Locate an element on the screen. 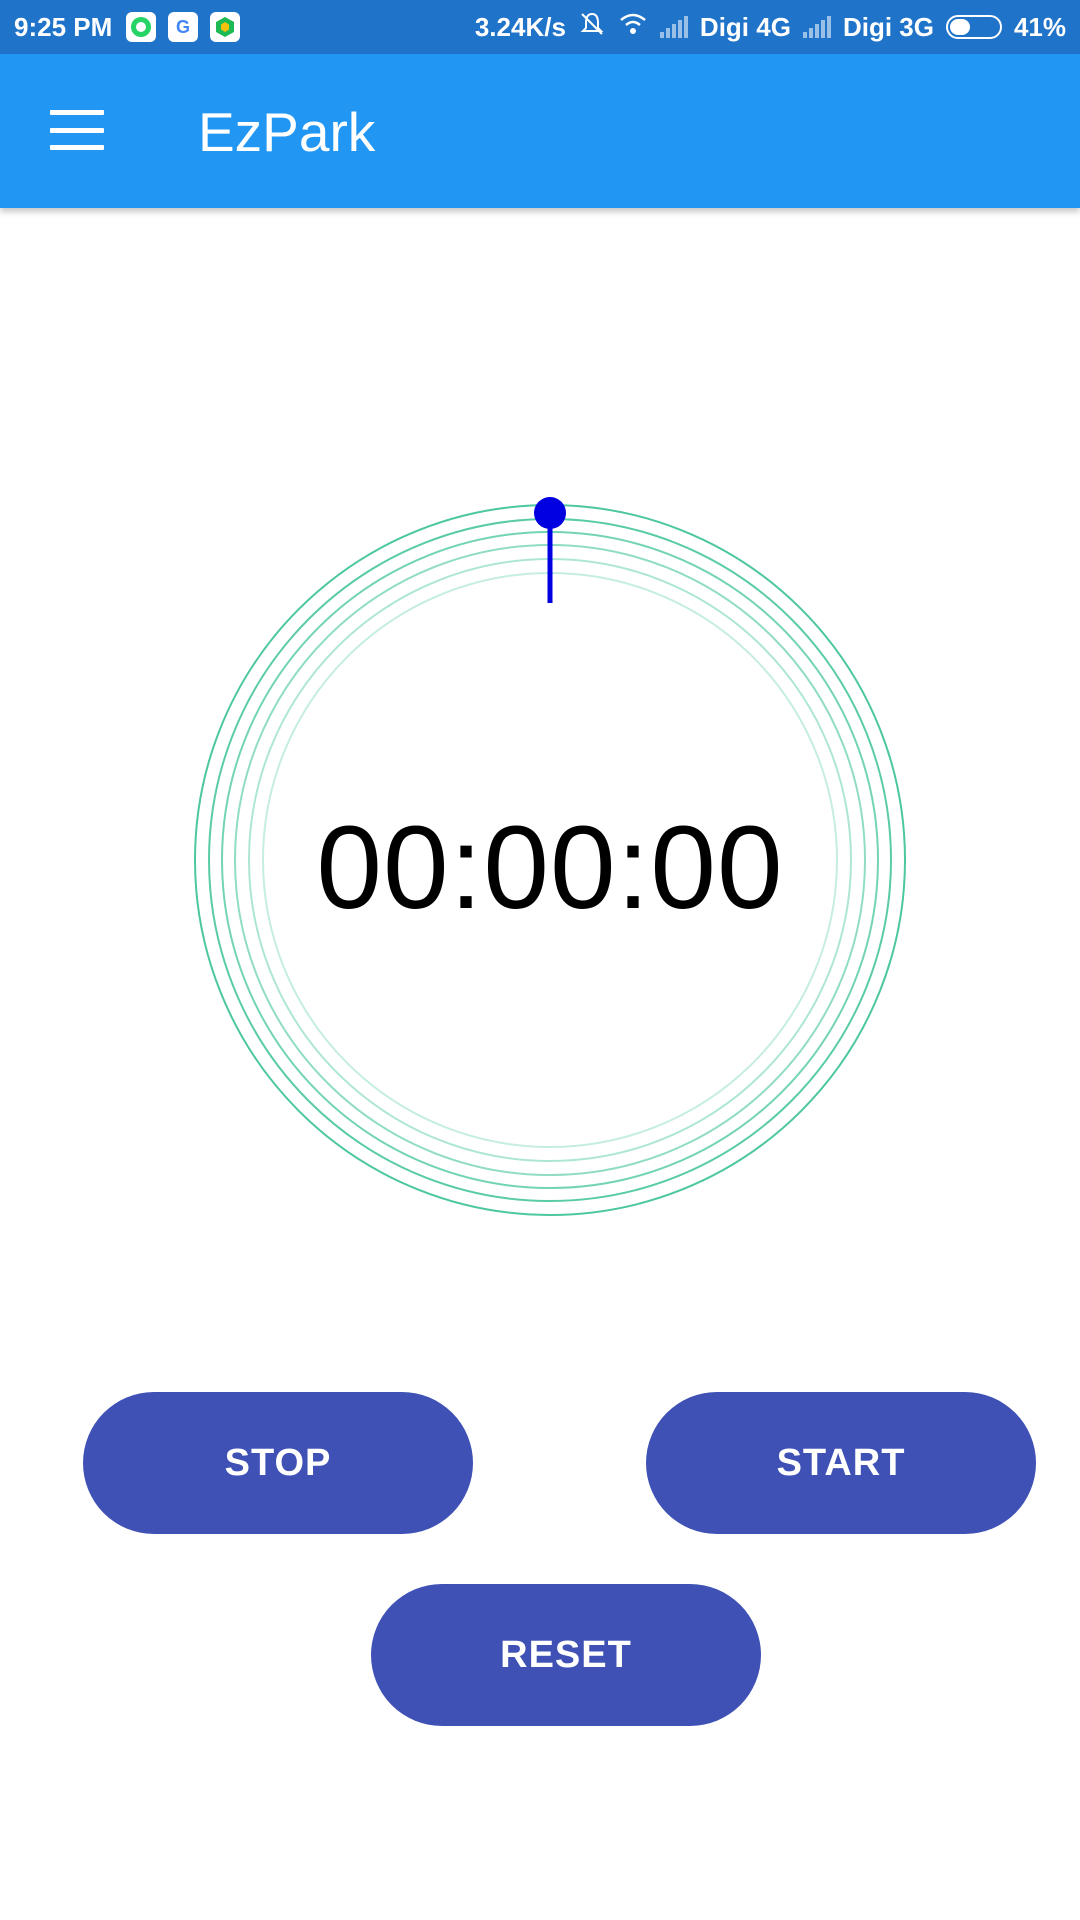 The image size is (1080, 1920). status-time: 9:25 PM is located at coordinates (63, 26).